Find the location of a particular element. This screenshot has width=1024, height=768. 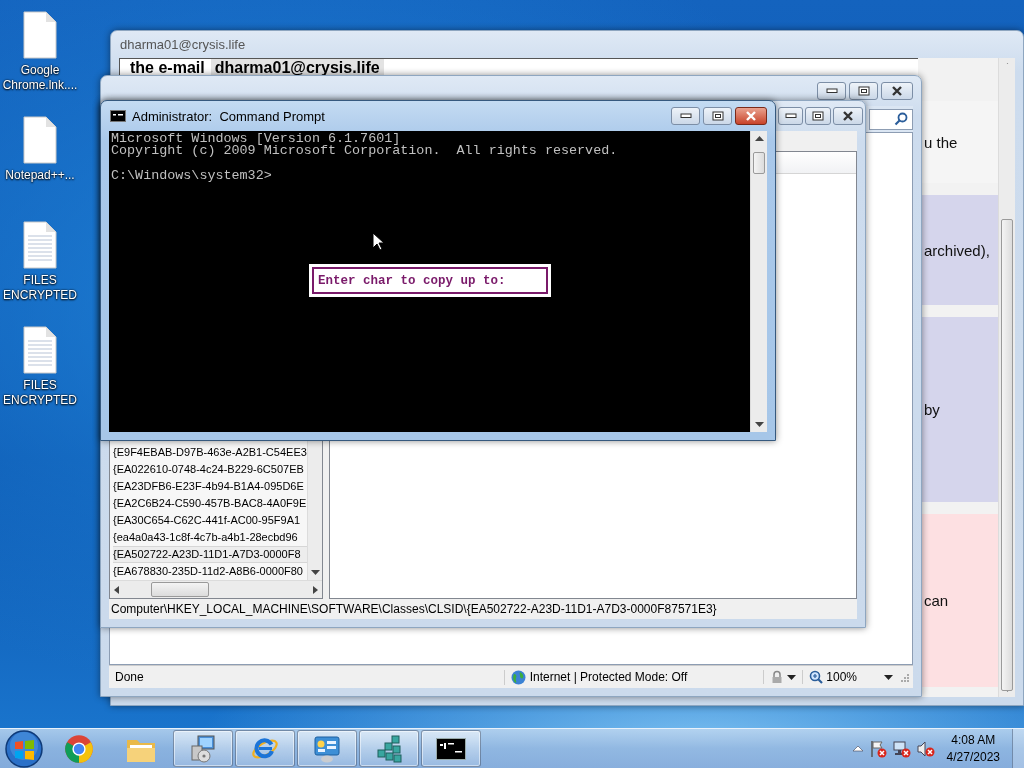

cubes-icon is located at coordinates (389, 748).